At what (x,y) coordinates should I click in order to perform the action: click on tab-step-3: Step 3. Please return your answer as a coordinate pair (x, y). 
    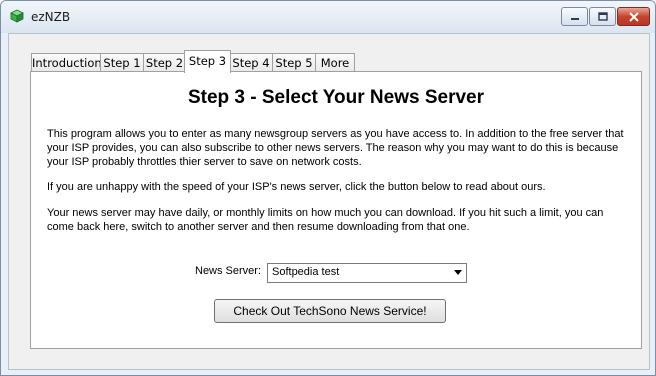
    Looking at the image, I should click on (207, 61).